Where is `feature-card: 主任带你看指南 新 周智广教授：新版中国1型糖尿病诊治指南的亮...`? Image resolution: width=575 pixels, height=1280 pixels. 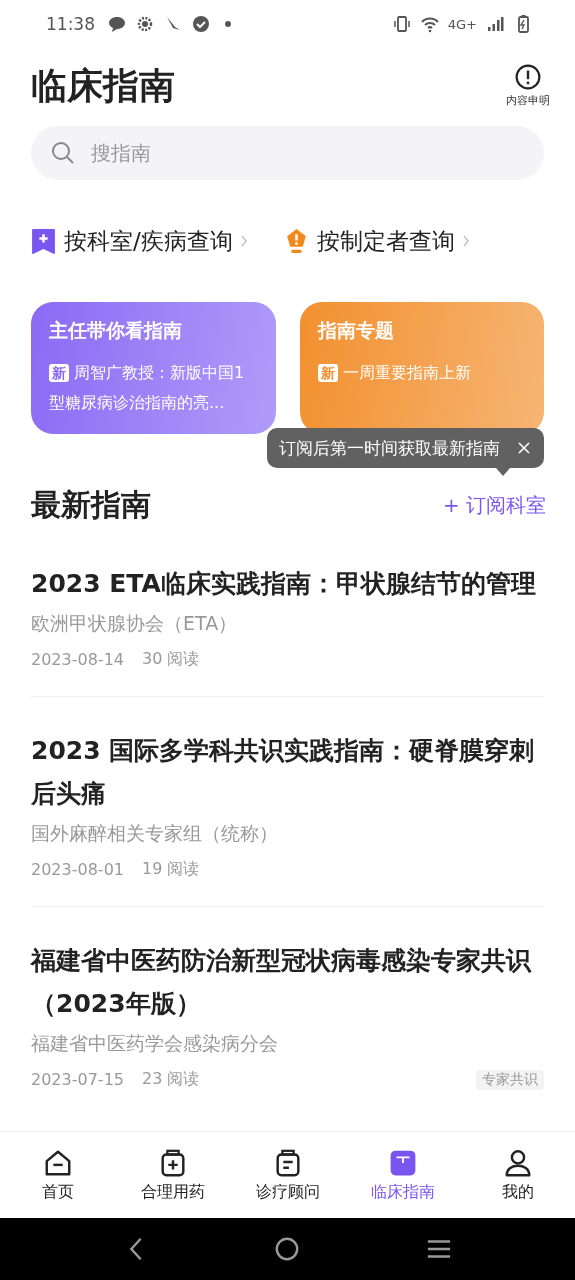
feature-card: 主任带你看指南 新 周智广教授：新版中国1型糖尿病诊治指南的亮... is located at coordinates (153, 368).